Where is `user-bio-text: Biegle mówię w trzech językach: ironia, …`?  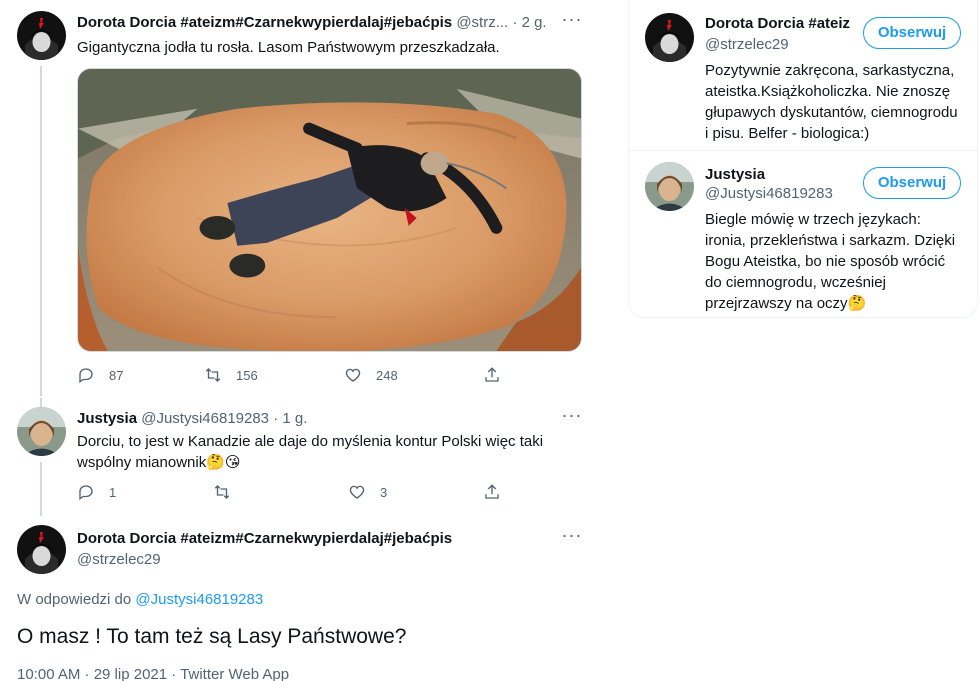 user-bio-text: Biegle mówię w trzech językach: ironia, … is located at coordinates (830, 261).